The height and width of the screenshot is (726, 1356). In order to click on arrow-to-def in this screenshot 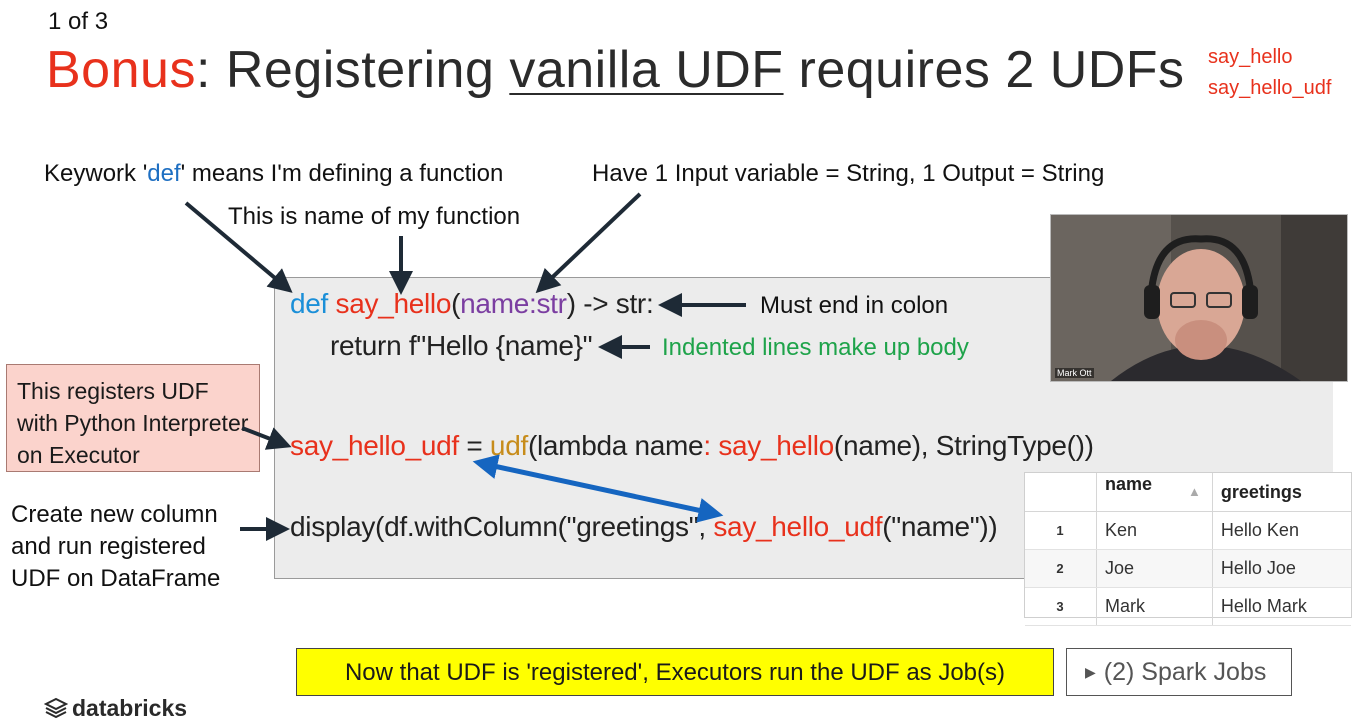, I will do `click(238, 247)`.